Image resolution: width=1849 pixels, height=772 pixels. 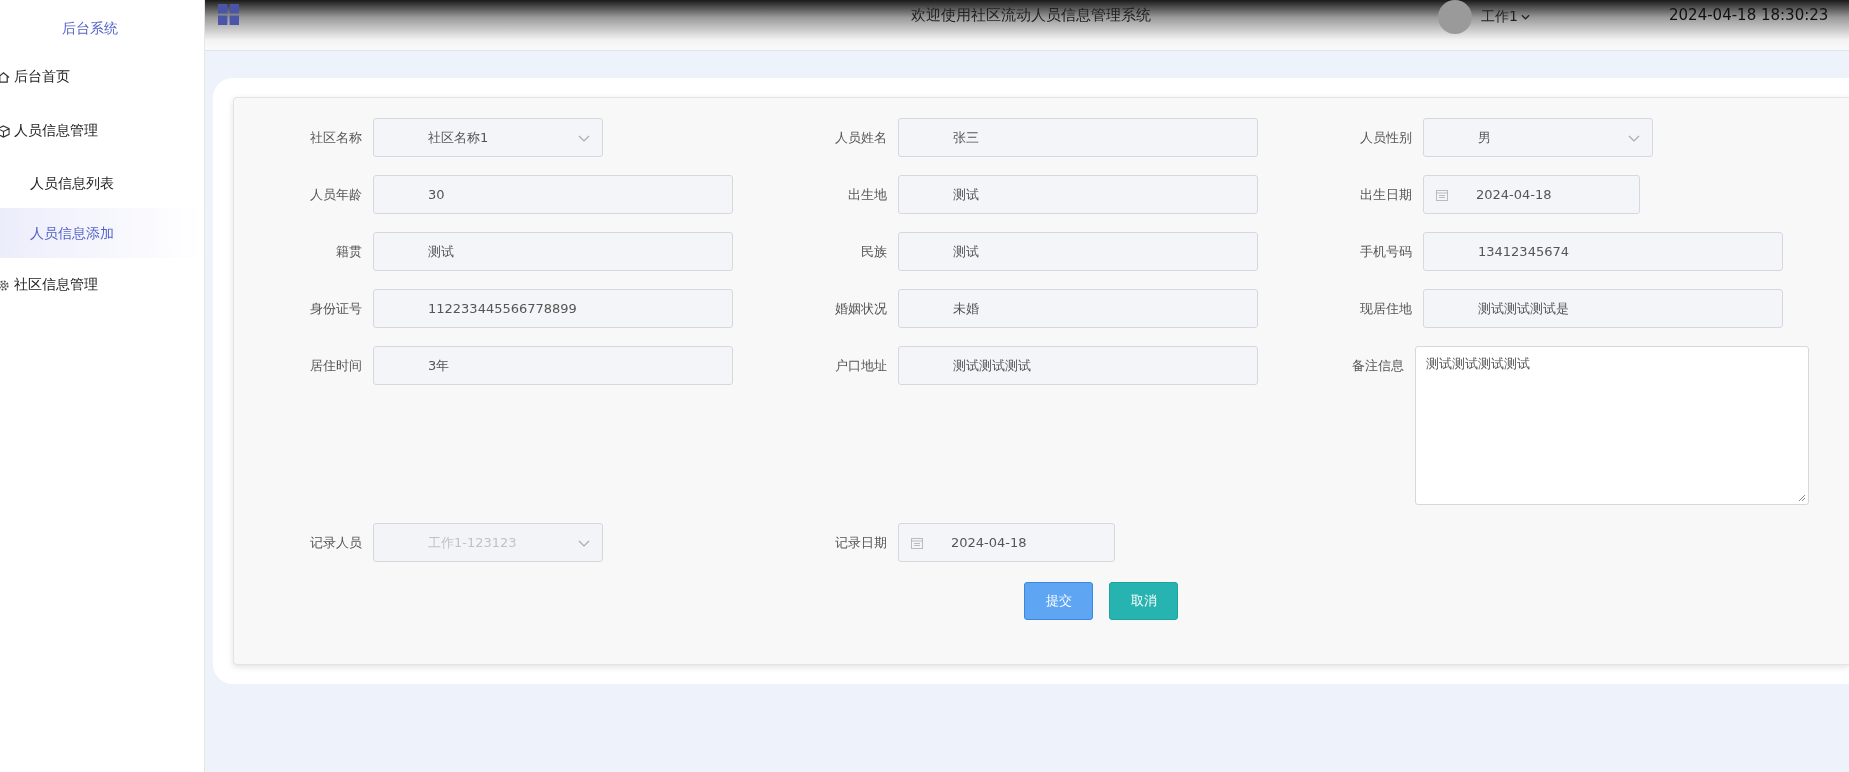 I want to click on cube-icon, so click(x=5, y=131).